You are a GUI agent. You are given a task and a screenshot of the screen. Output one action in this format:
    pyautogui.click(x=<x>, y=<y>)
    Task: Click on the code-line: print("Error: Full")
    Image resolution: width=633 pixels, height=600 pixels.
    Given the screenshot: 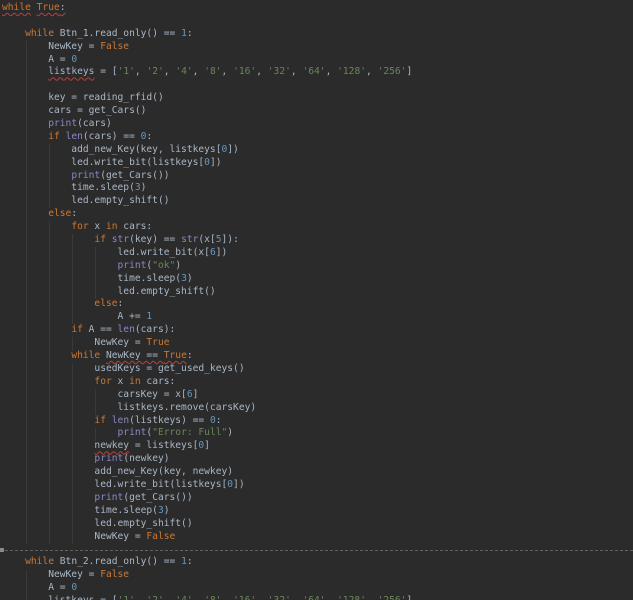 What is the action you would take?
    pyautogui.click(x=317, y=433)
    